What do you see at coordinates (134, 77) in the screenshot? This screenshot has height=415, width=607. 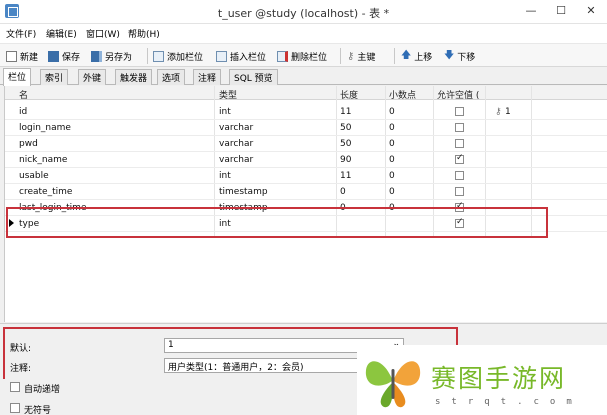 I see `tab-triggers: 触发器` at bounding box center [134, 77].